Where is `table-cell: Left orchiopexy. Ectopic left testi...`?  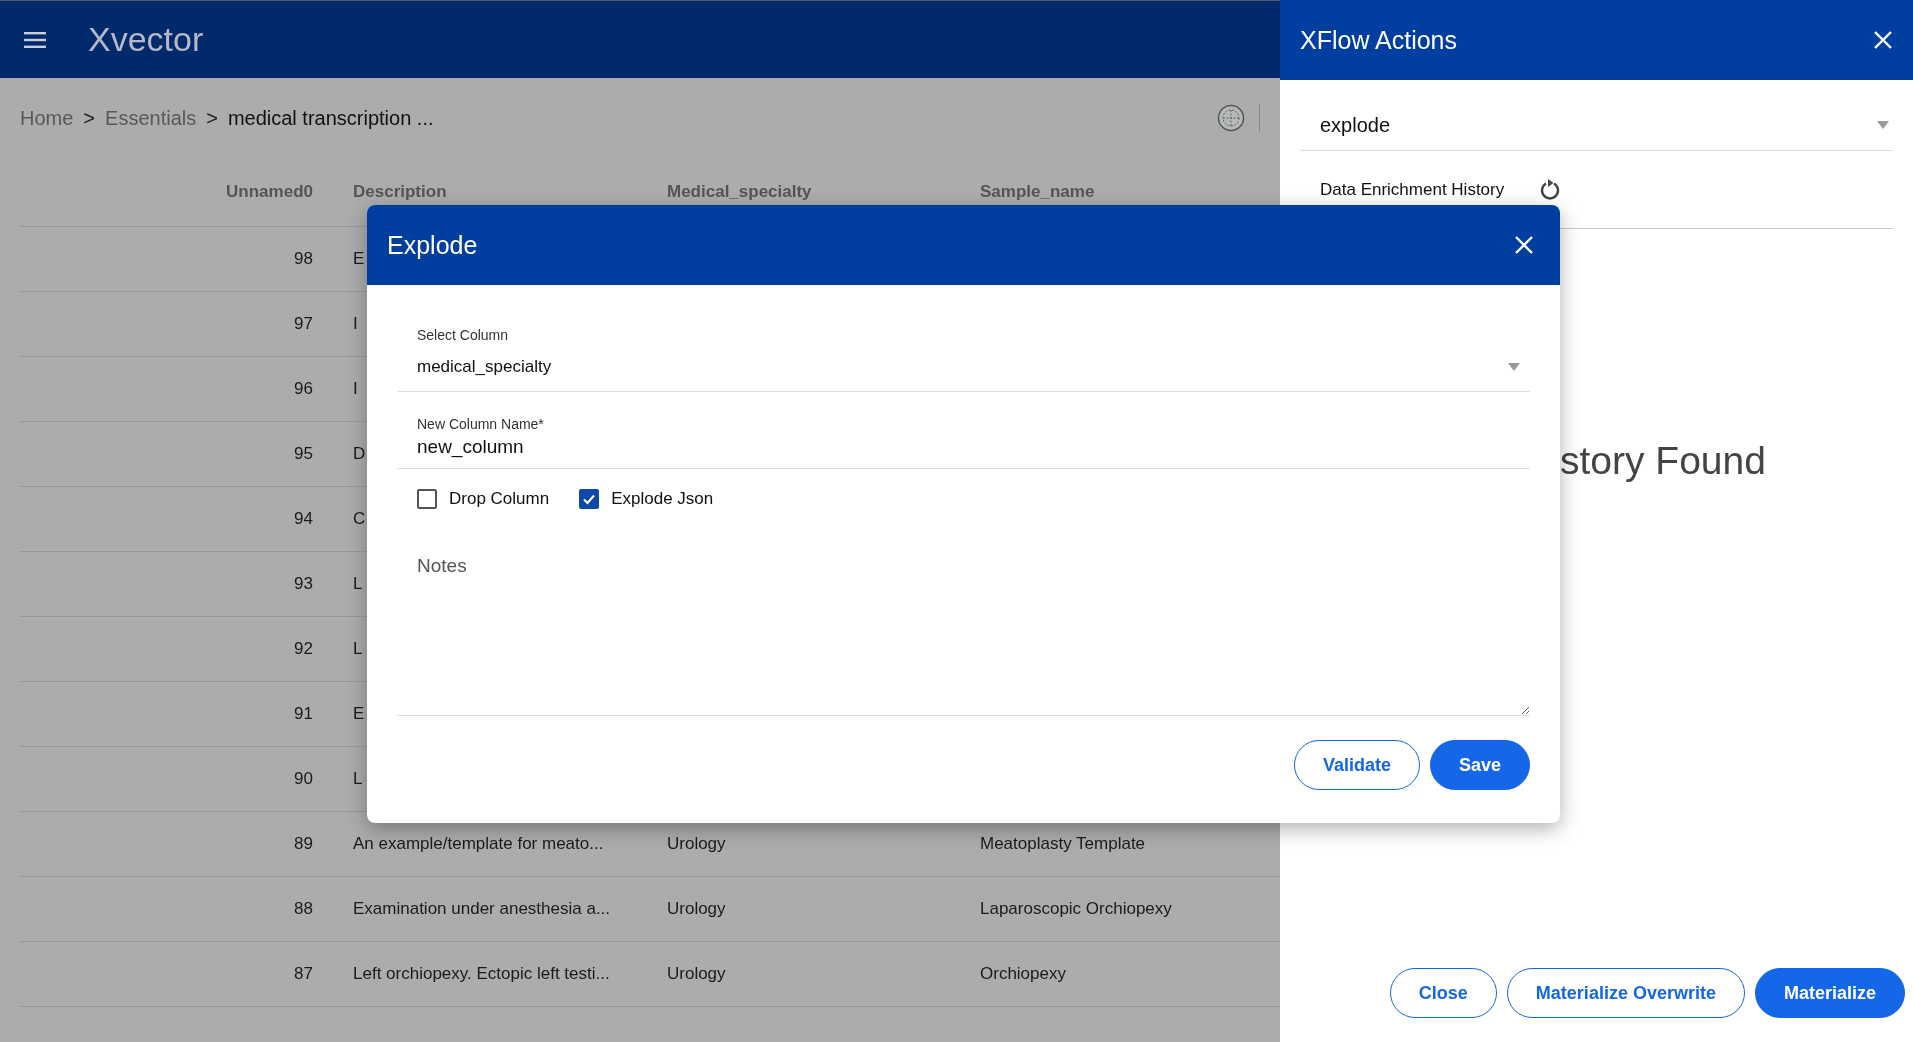 table-cell: Left orchiopexy. Ectopic left testi... is located at coordinates (481, 973).